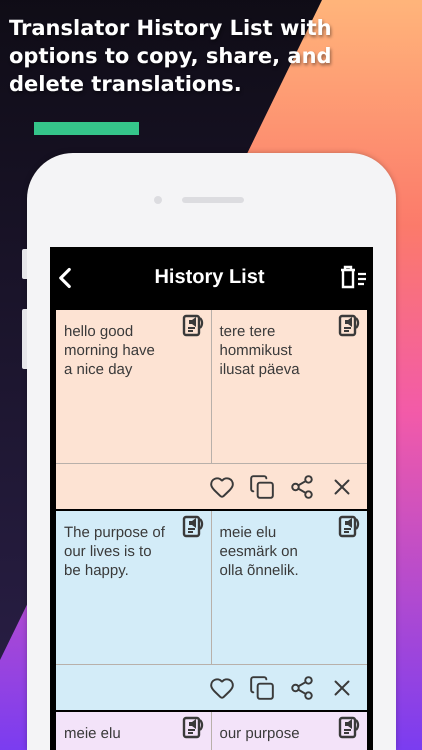 This screenshot has height=750, width=422. What do you see at coordinates (93, 733) in the screenshot?
I see `source-text: meie elu` at bounding box center [93, 733].